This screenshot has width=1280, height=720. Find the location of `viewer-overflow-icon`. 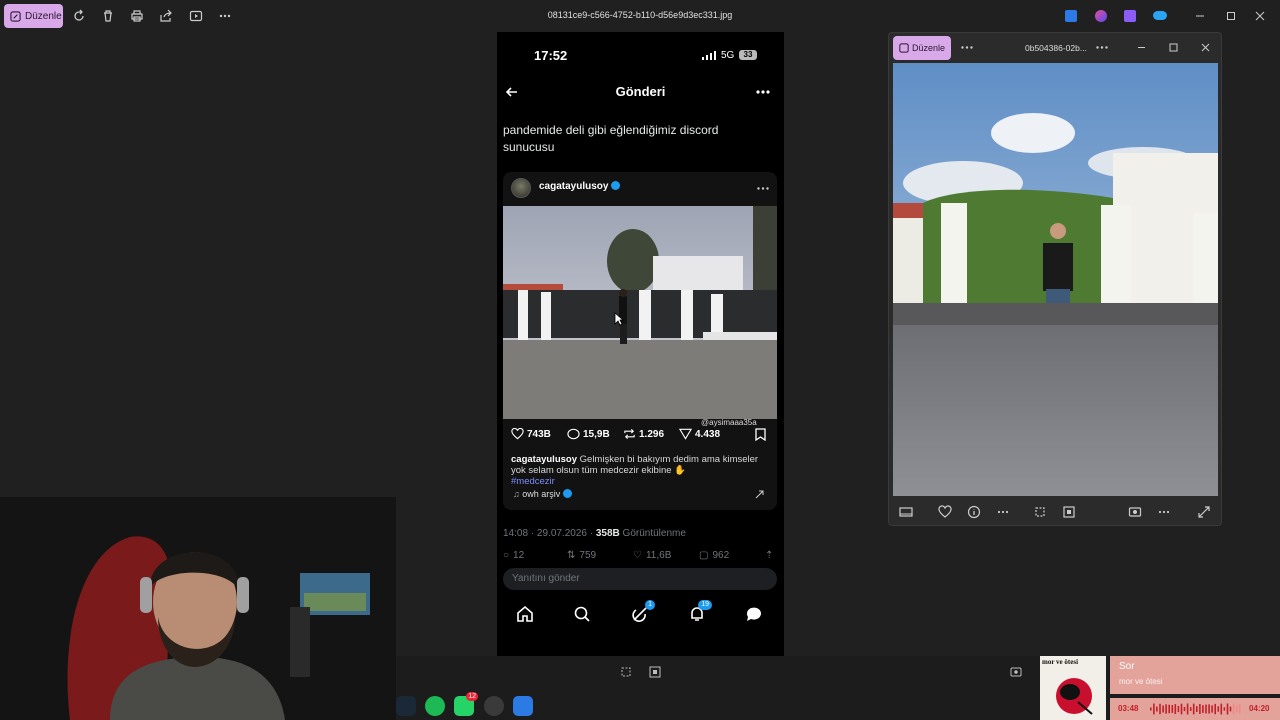

viewer-overflow-icon is located at coordinates (1164, 512).